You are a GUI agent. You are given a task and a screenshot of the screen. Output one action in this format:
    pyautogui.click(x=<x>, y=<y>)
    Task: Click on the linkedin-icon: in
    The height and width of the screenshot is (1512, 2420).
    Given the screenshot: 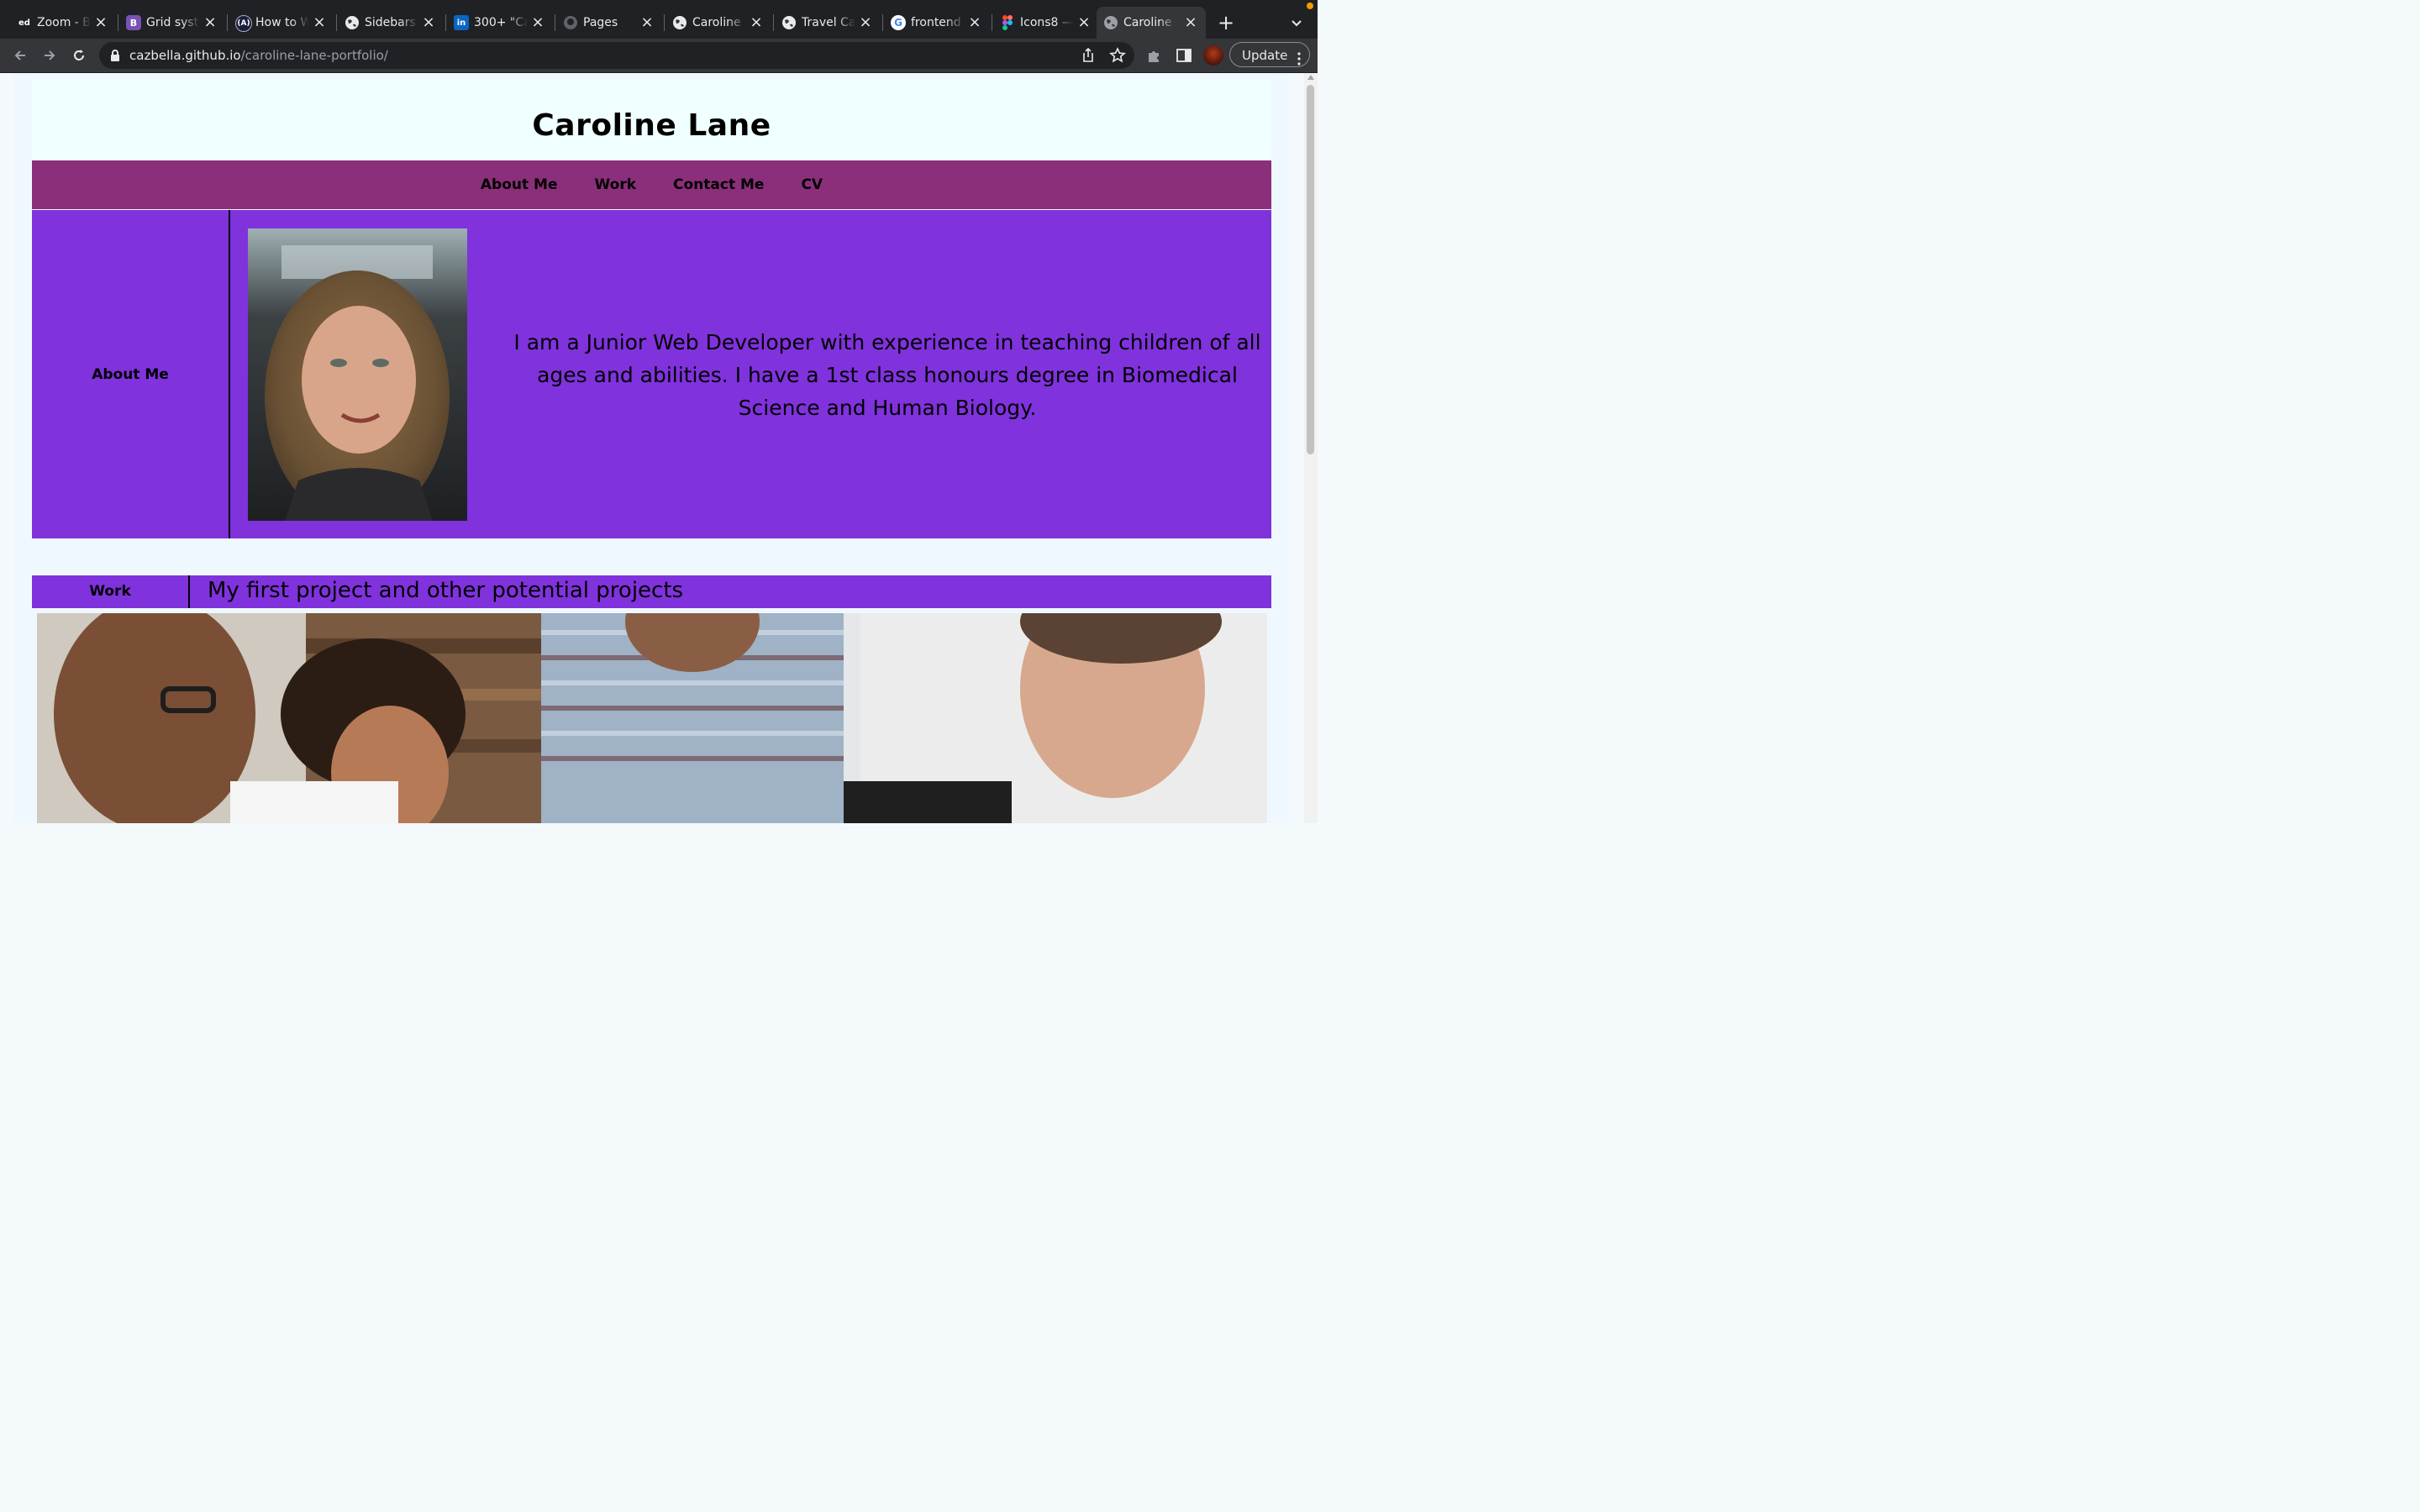 What is the action you would take?
    pyautogui.click(x=462, y=22)
    